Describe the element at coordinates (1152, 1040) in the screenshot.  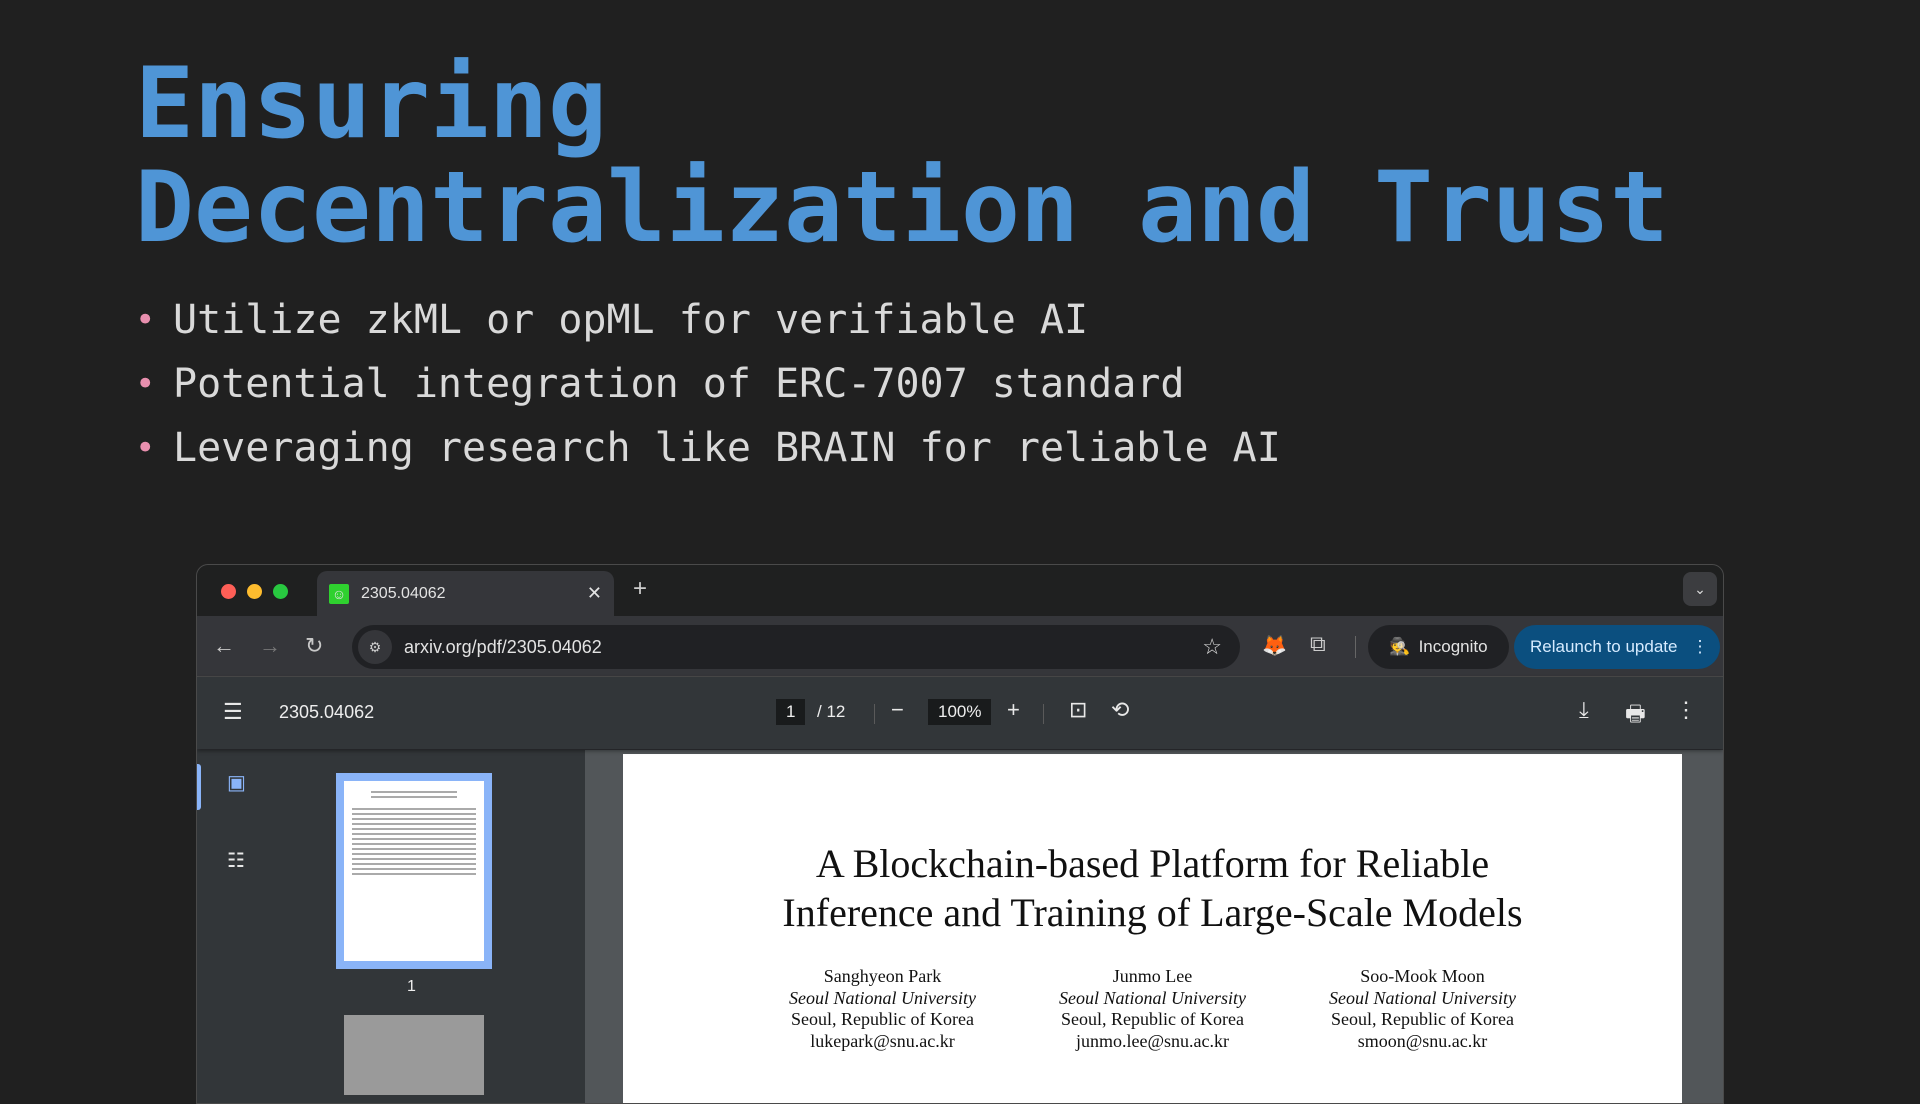
I see `author-email: junmo.lee@snu.ac.kr` at that location.